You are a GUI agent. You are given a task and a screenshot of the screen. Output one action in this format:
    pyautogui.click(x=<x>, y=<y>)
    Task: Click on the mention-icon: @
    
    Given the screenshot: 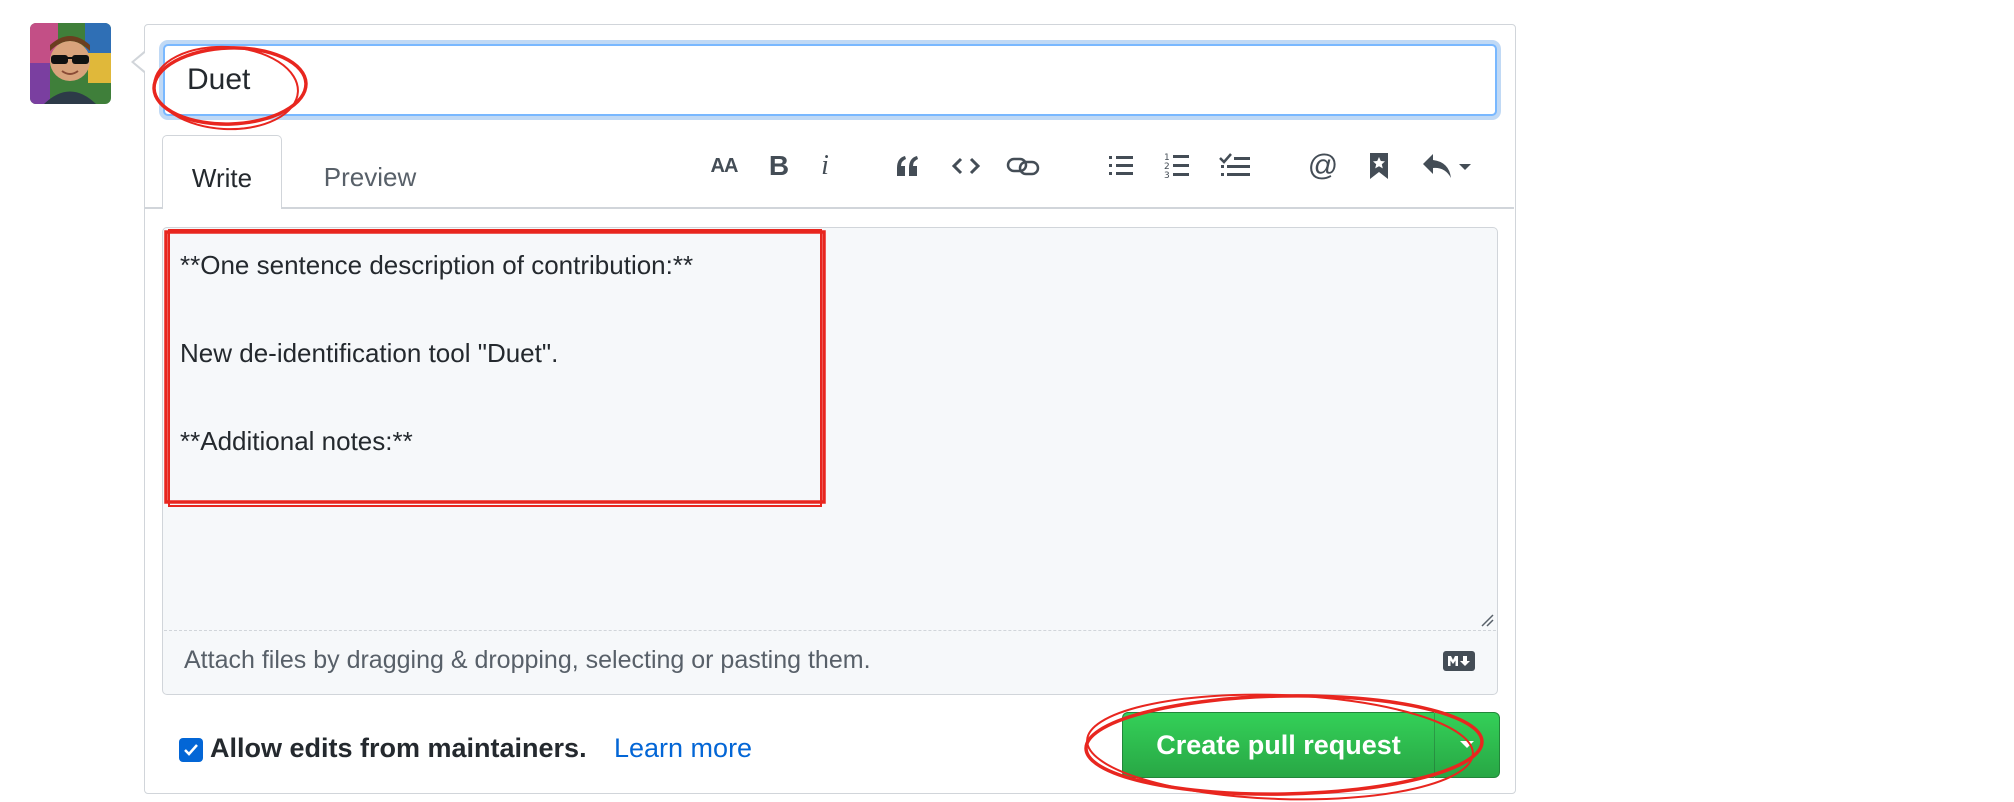 What is the action you would take?
    pyautogui.click(x=1323, y=166)
    